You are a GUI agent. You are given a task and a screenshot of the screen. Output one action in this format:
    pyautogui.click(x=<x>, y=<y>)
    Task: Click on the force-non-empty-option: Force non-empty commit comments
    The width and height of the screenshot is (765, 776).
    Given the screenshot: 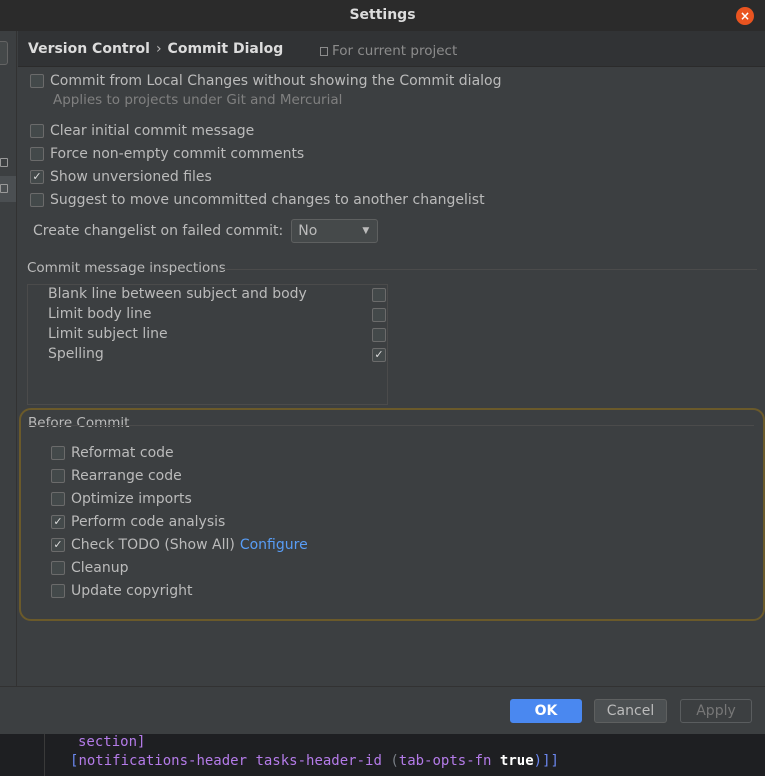 What is the action you would take?
    pyautogui.click(x=167, y=154)
    